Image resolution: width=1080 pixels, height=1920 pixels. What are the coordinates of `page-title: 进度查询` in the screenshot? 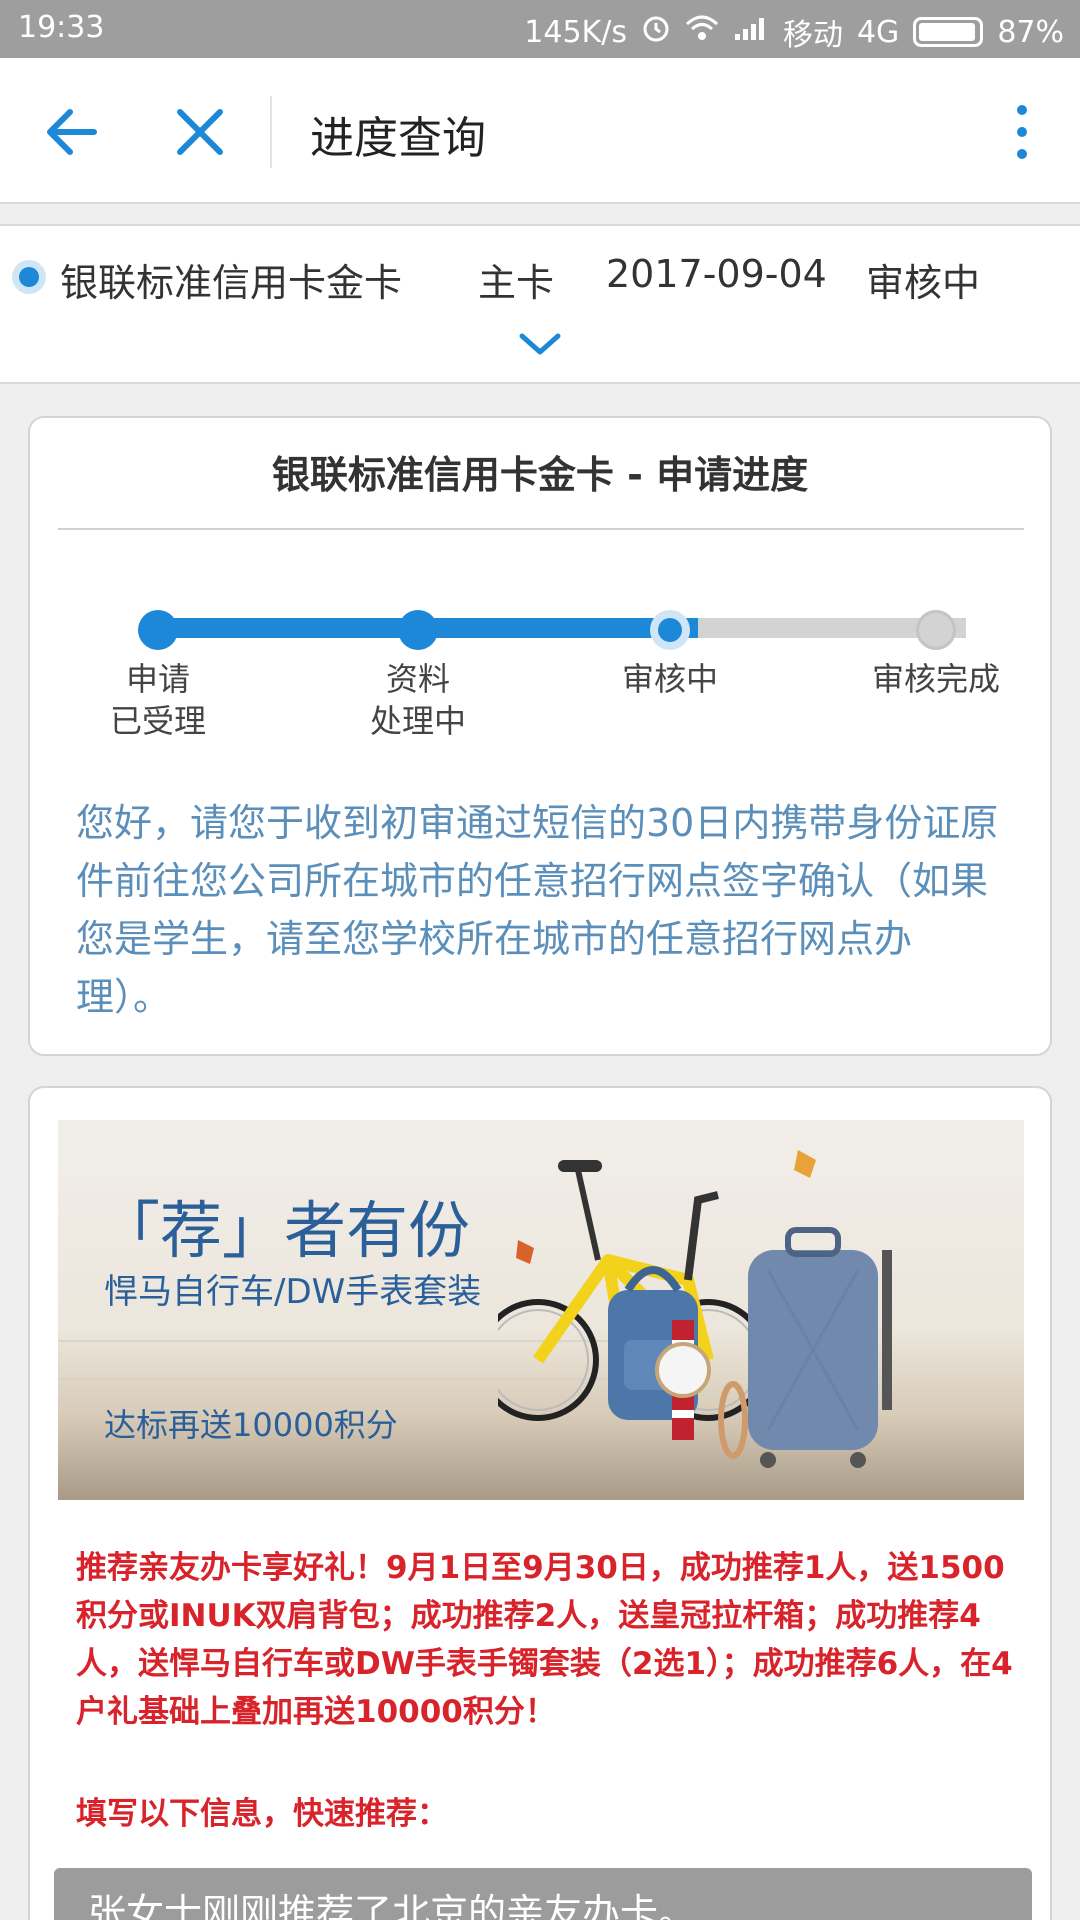 It's located at (398, 138).